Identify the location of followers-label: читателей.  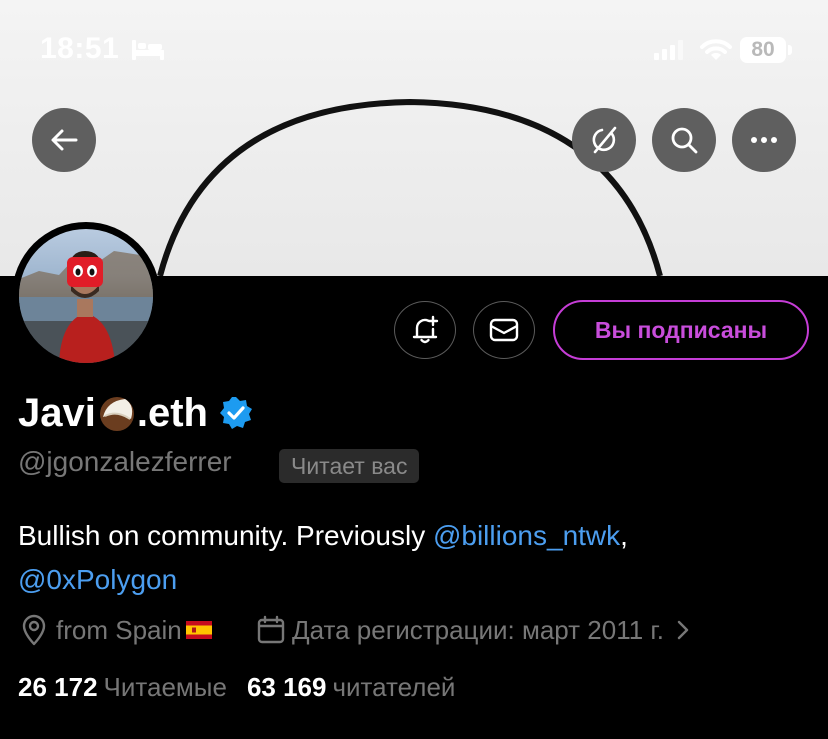
(394, 687).